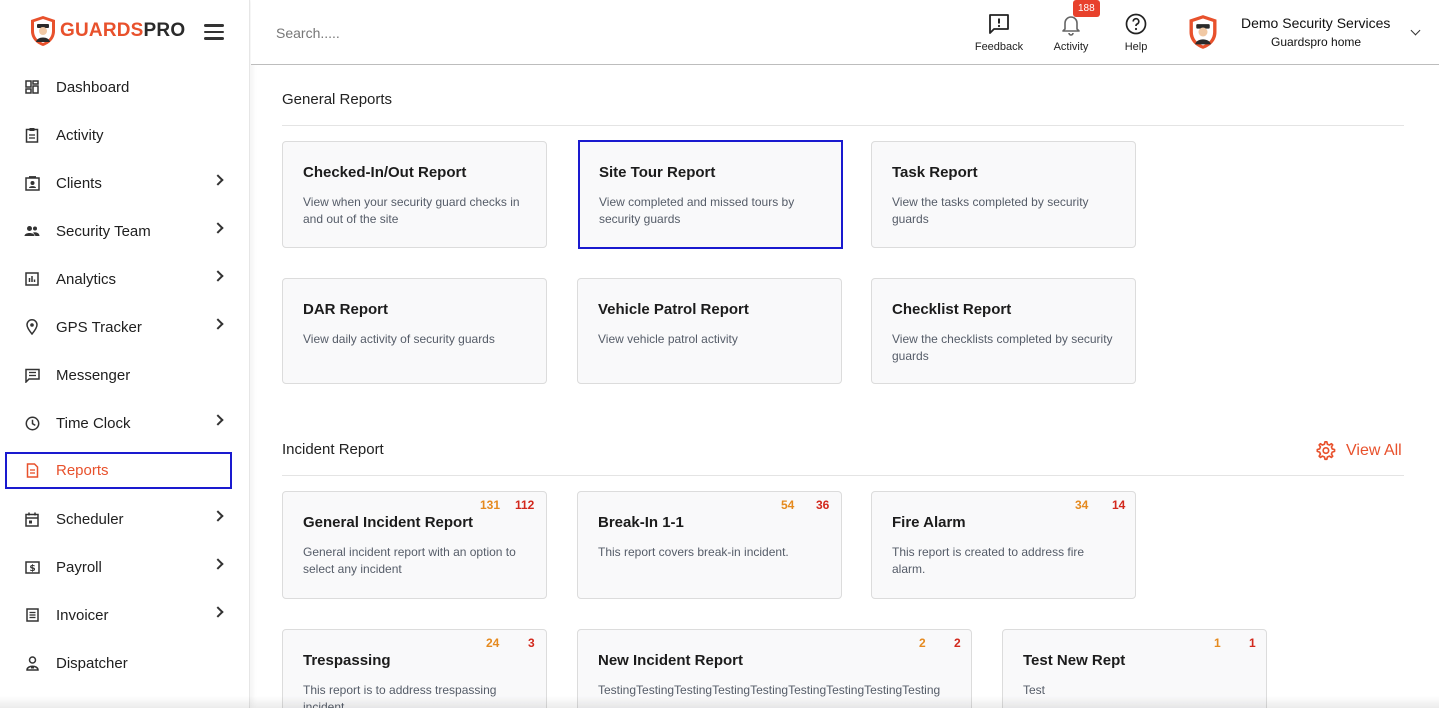  I want to click on sidebar-item-clients: Clients, so click(125, 183).